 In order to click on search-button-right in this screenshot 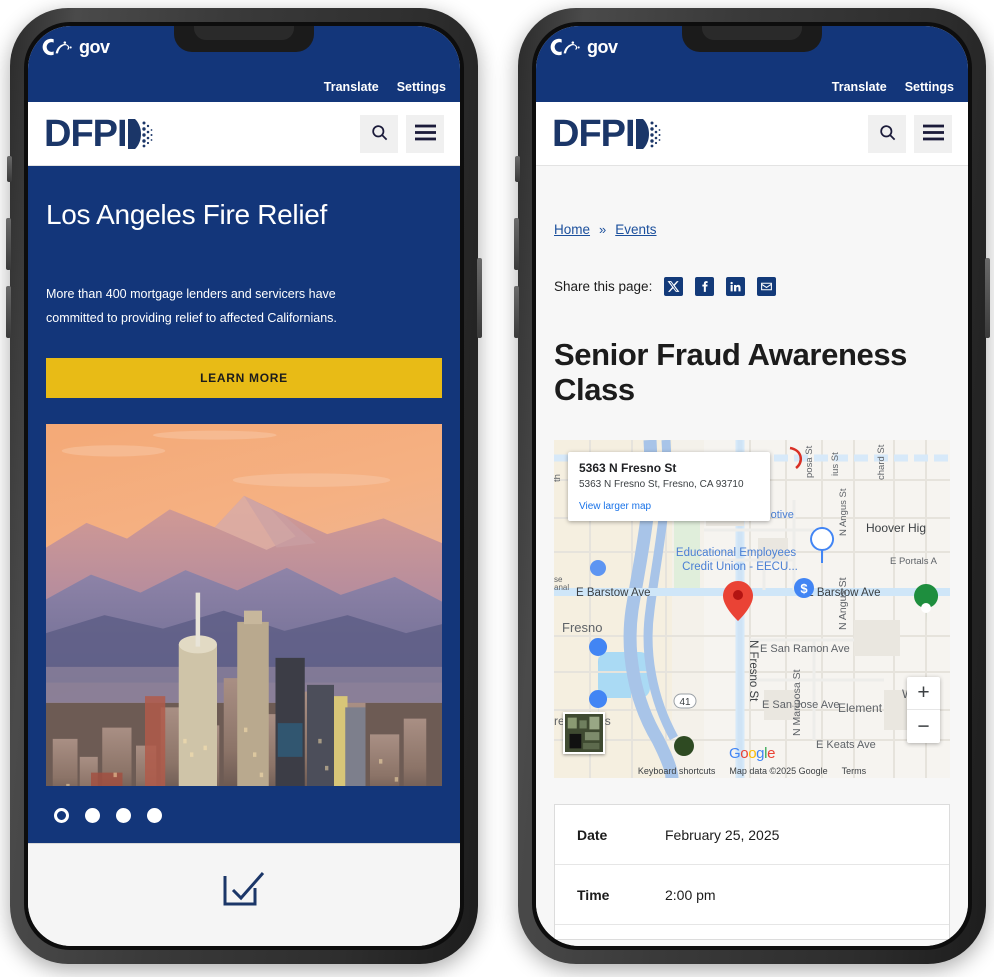, I will do `click(887, 133)`.